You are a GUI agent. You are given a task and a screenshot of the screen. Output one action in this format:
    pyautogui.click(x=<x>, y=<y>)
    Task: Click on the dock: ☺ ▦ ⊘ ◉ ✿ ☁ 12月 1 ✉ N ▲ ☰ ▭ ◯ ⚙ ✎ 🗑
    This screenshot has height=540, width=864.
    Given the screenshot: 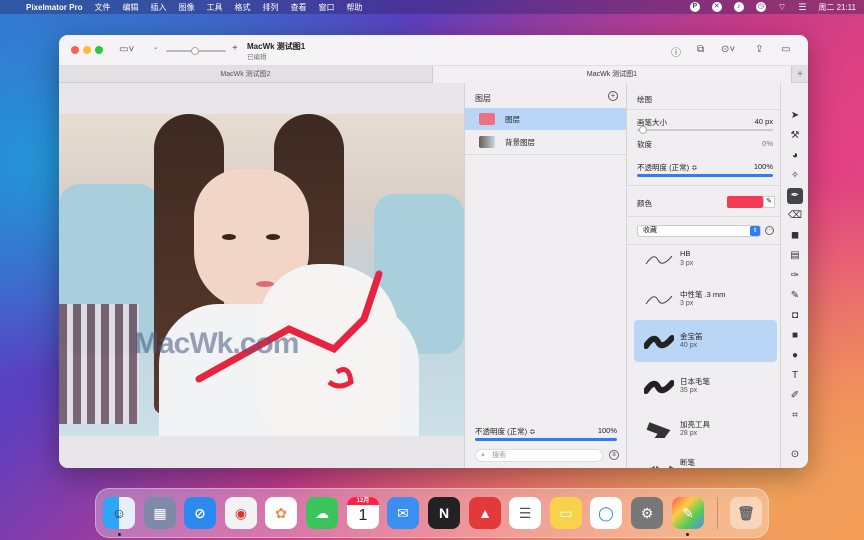 What is the action you would take?
    pyautogui.click(x=432, y=513)
    